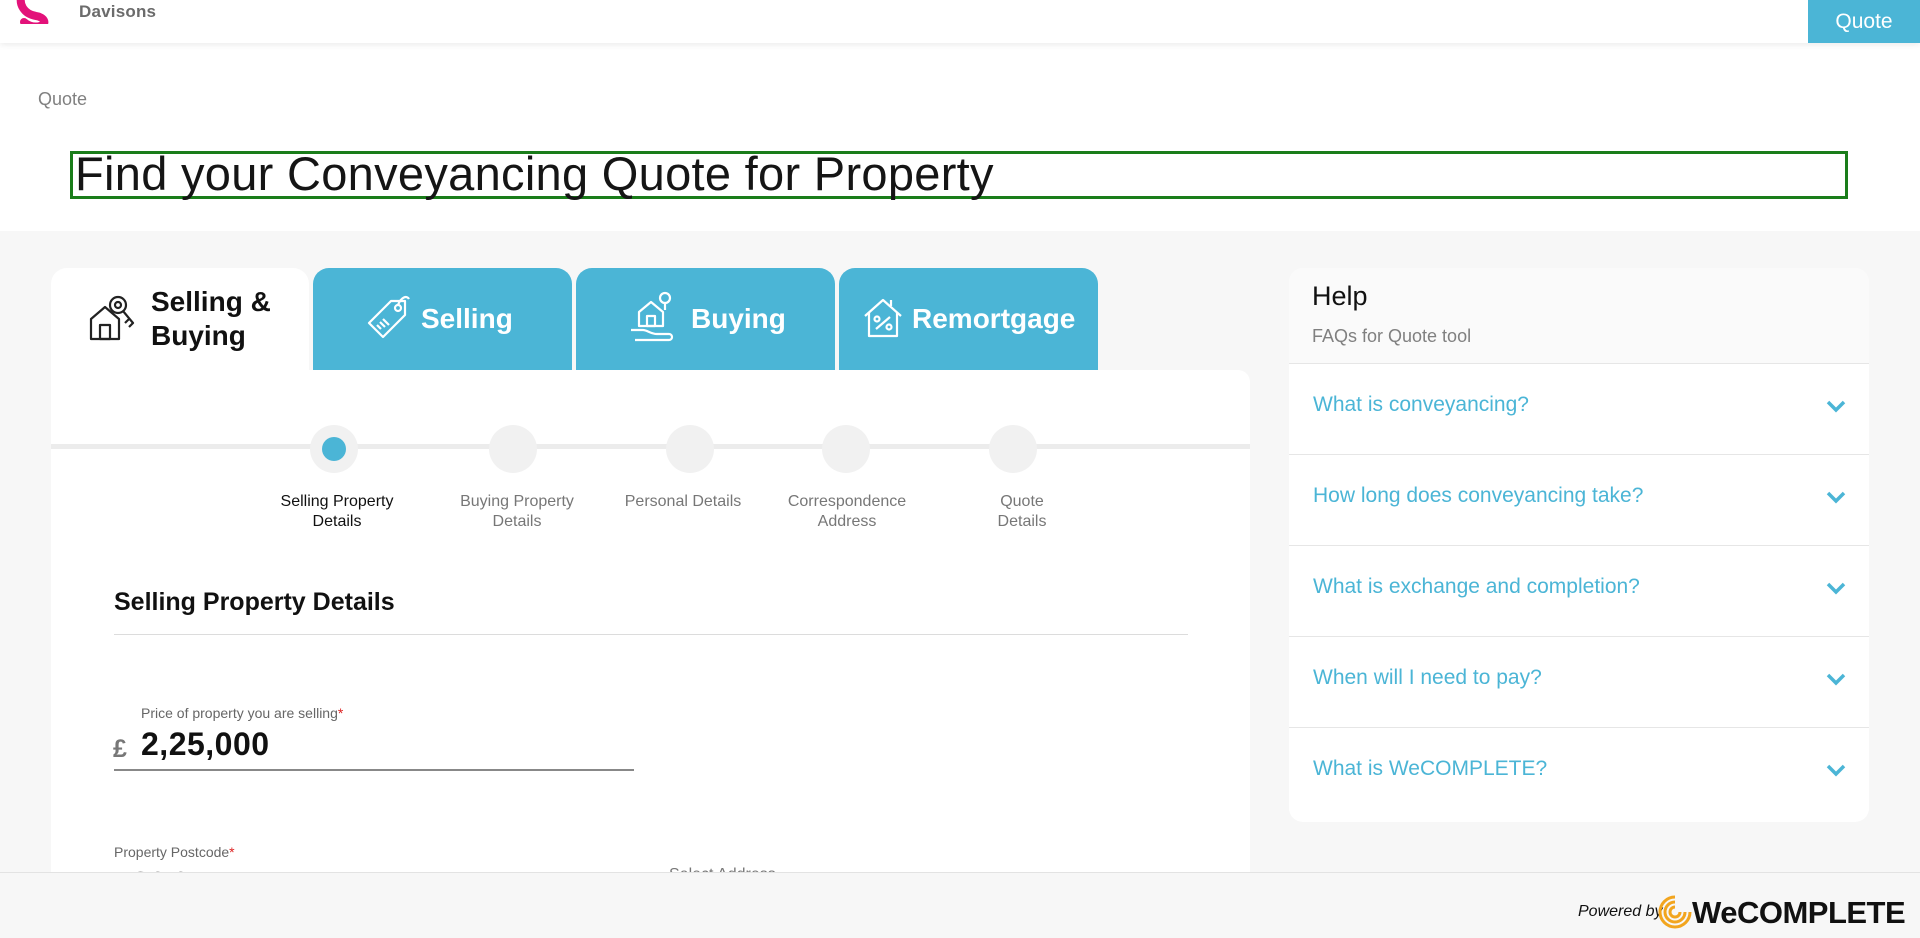  What do you see at coordinates (513, 449) in the screenshot?
I see `step-2-indicator` at bounding box center [513, 449].